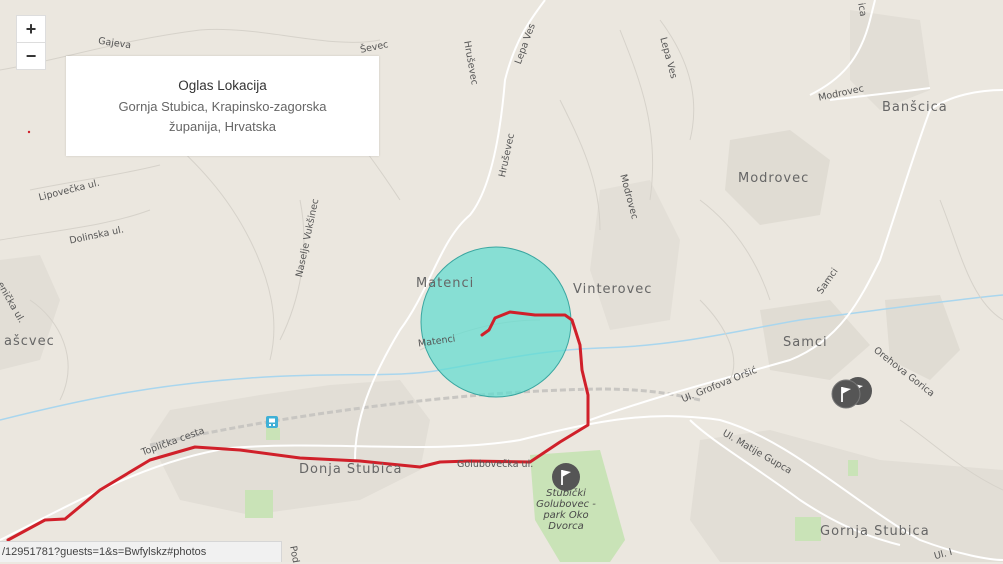 The height and width of the screenshot is (564, 1003). I want to click on location-area-circle, so click(496, 322).